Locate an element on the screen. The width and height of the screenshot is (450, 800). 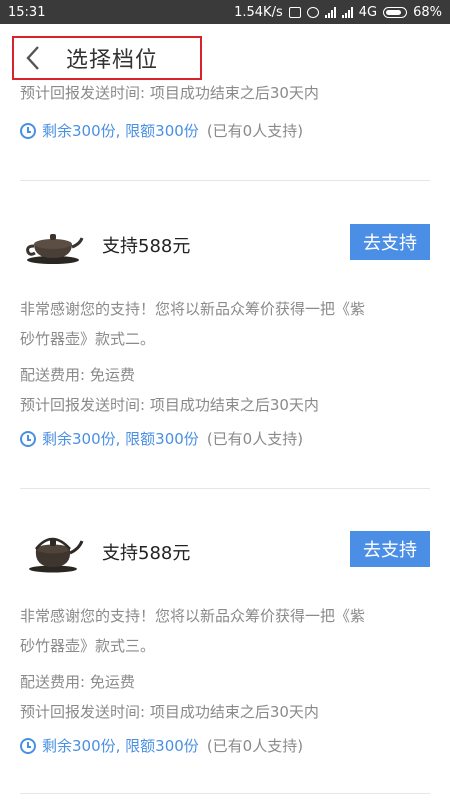
battery-icon is located at coordinates (395, 12).